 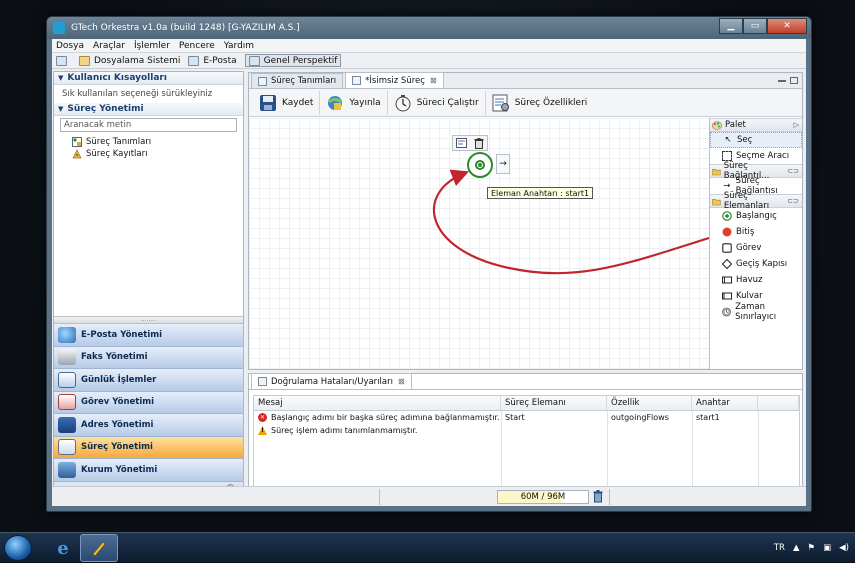 I want to click on nav-surec-yonetimi: Süreç Yönetimi, so click(x=148, y=447).